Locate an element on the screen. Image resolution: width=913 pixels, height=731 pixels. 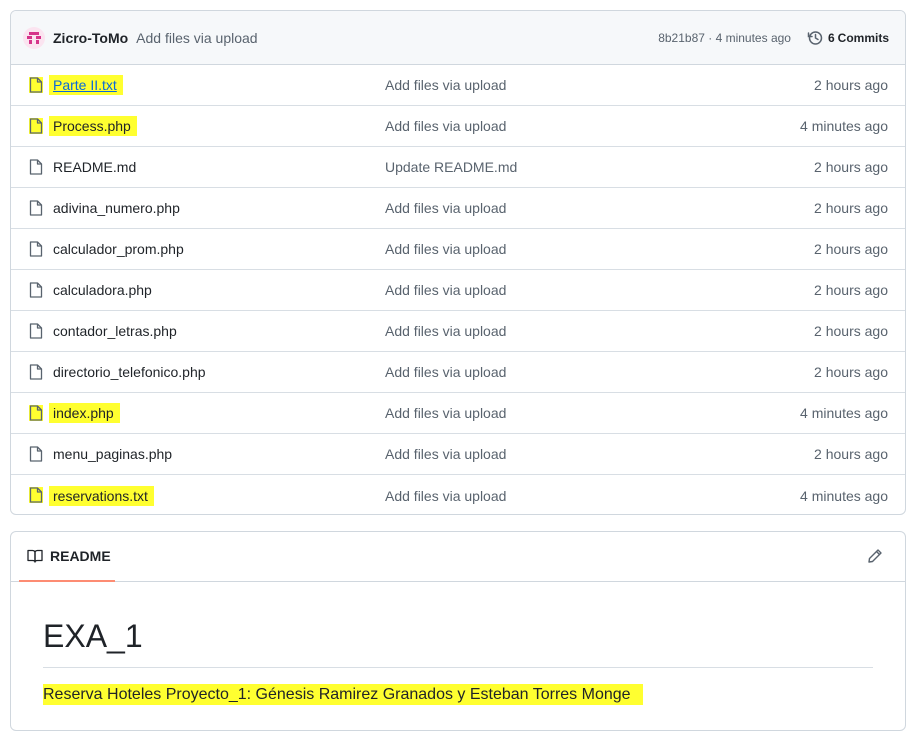
file-name-link: contador_letras.php is located at coordinates (115, 331).